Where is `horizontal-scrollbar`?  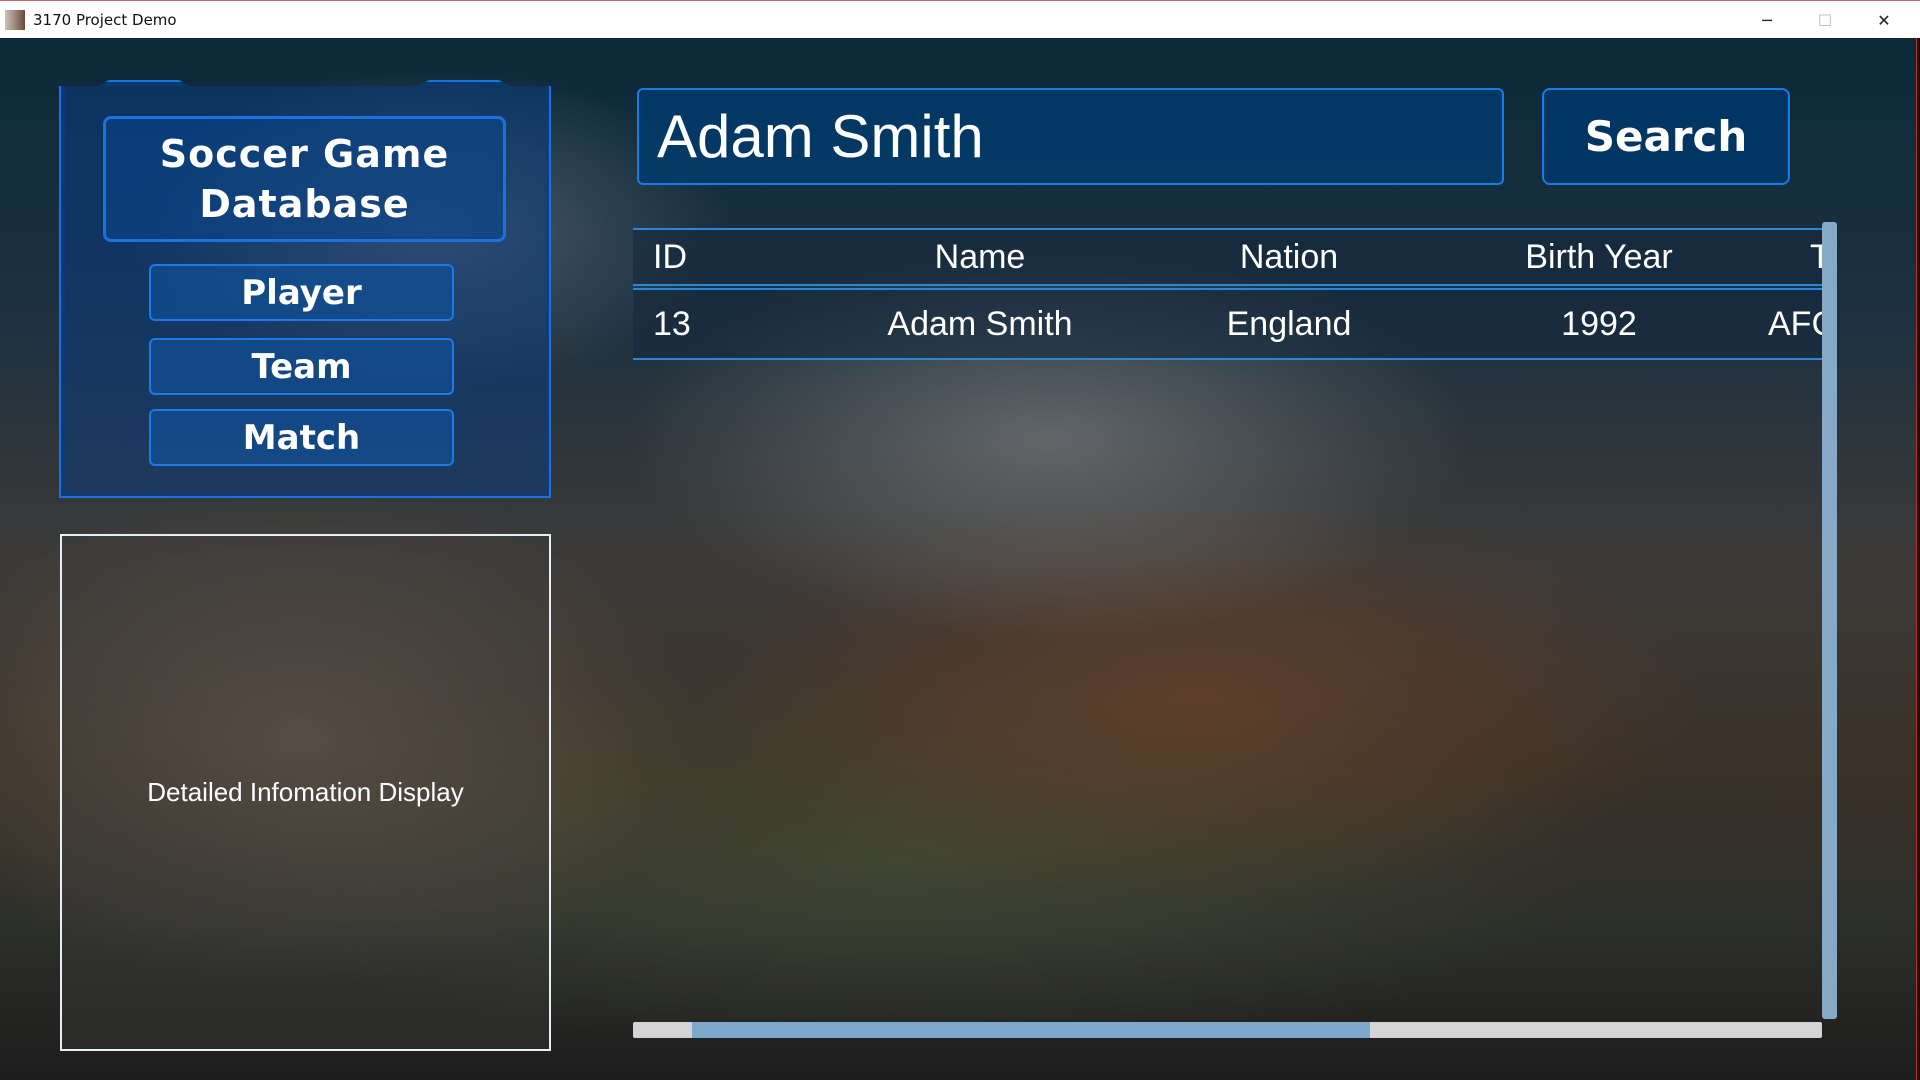 horizontal-scrollbar is located at coordinates (1227, 1030).